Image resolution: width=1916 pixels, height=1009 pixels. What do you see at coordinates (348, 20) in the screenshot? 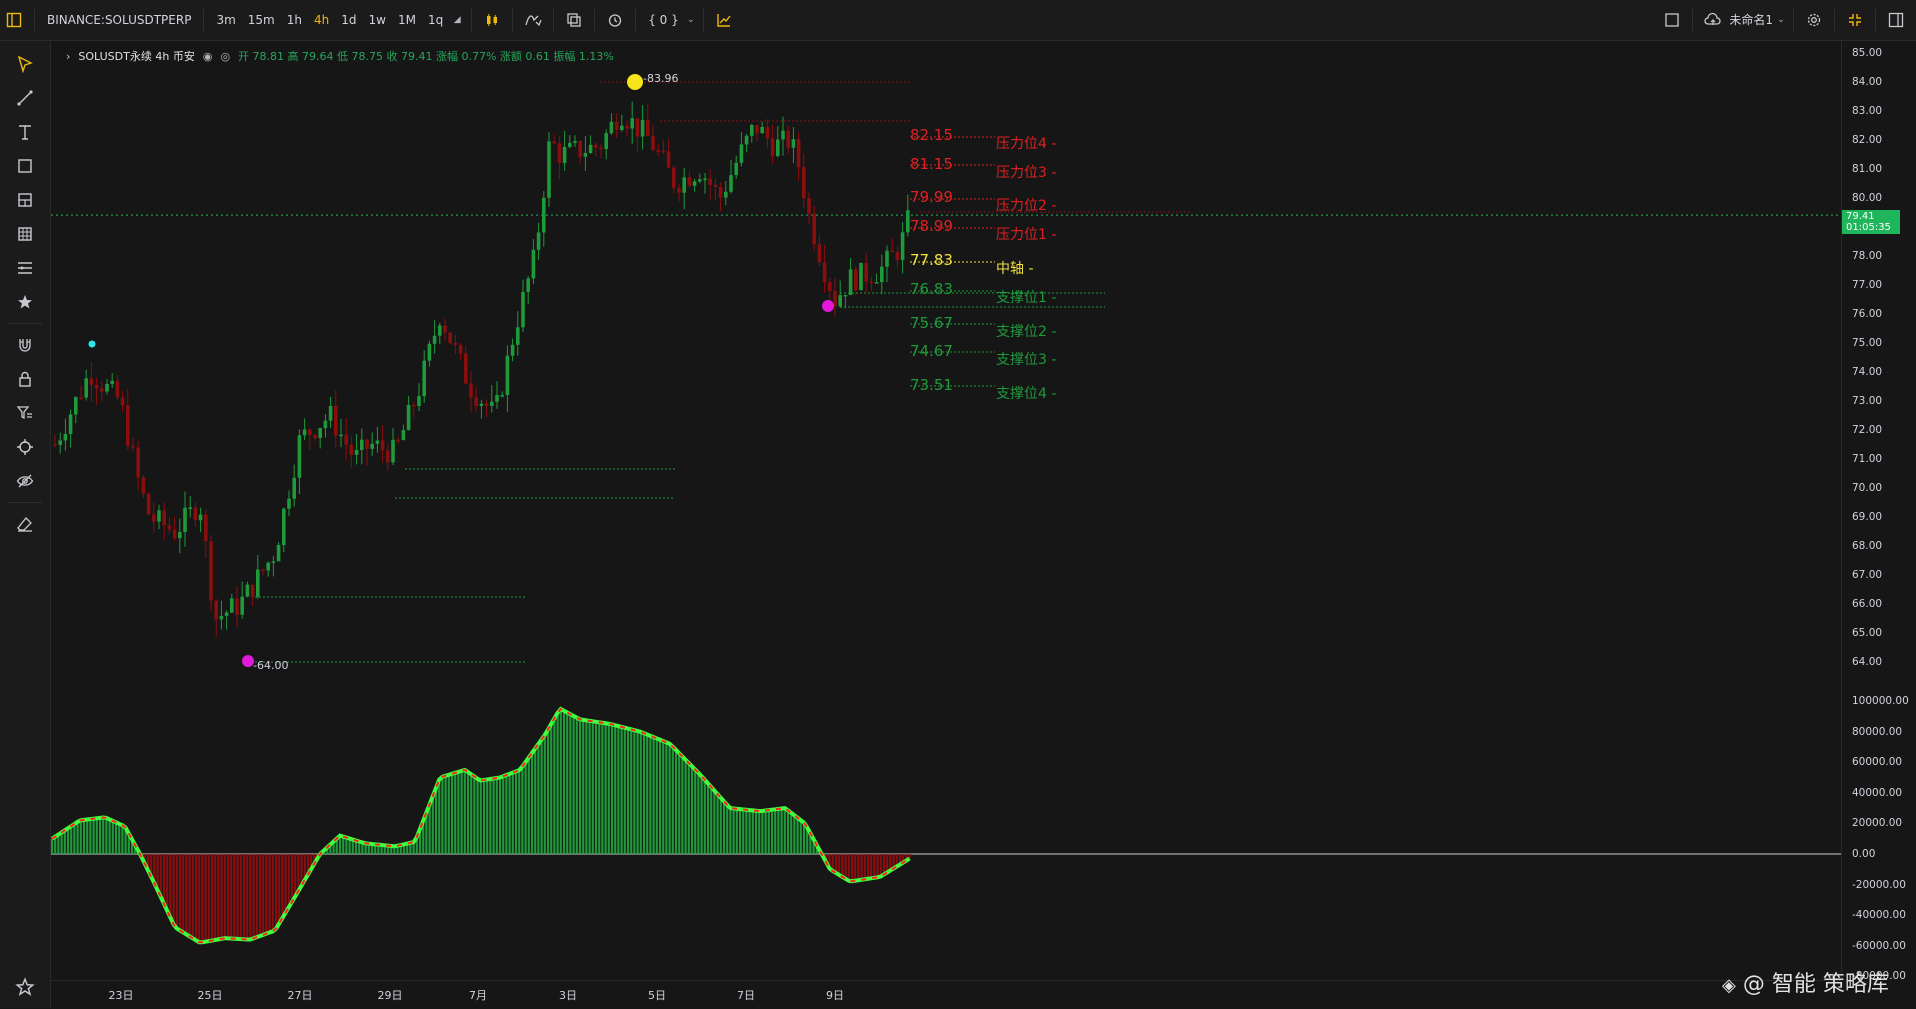
I see `interval-1d: 1d` at bounding box center [348, 20].